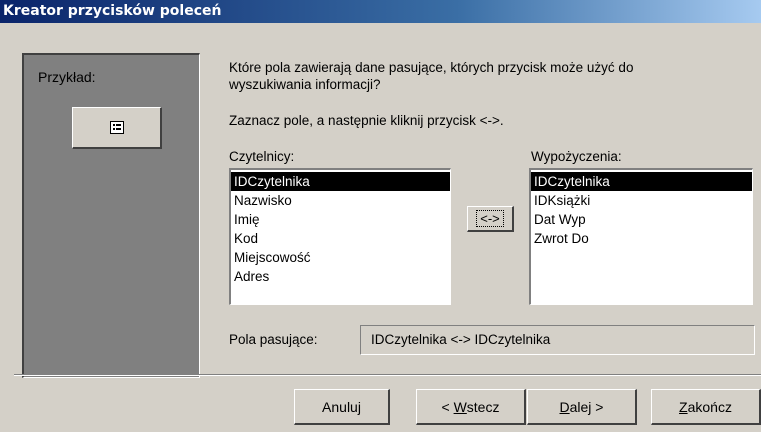  What do you see at coordinates (641, 200) in the screenshot?
I see `list-item: IDKsiążki` at bounding box center [641, 200].